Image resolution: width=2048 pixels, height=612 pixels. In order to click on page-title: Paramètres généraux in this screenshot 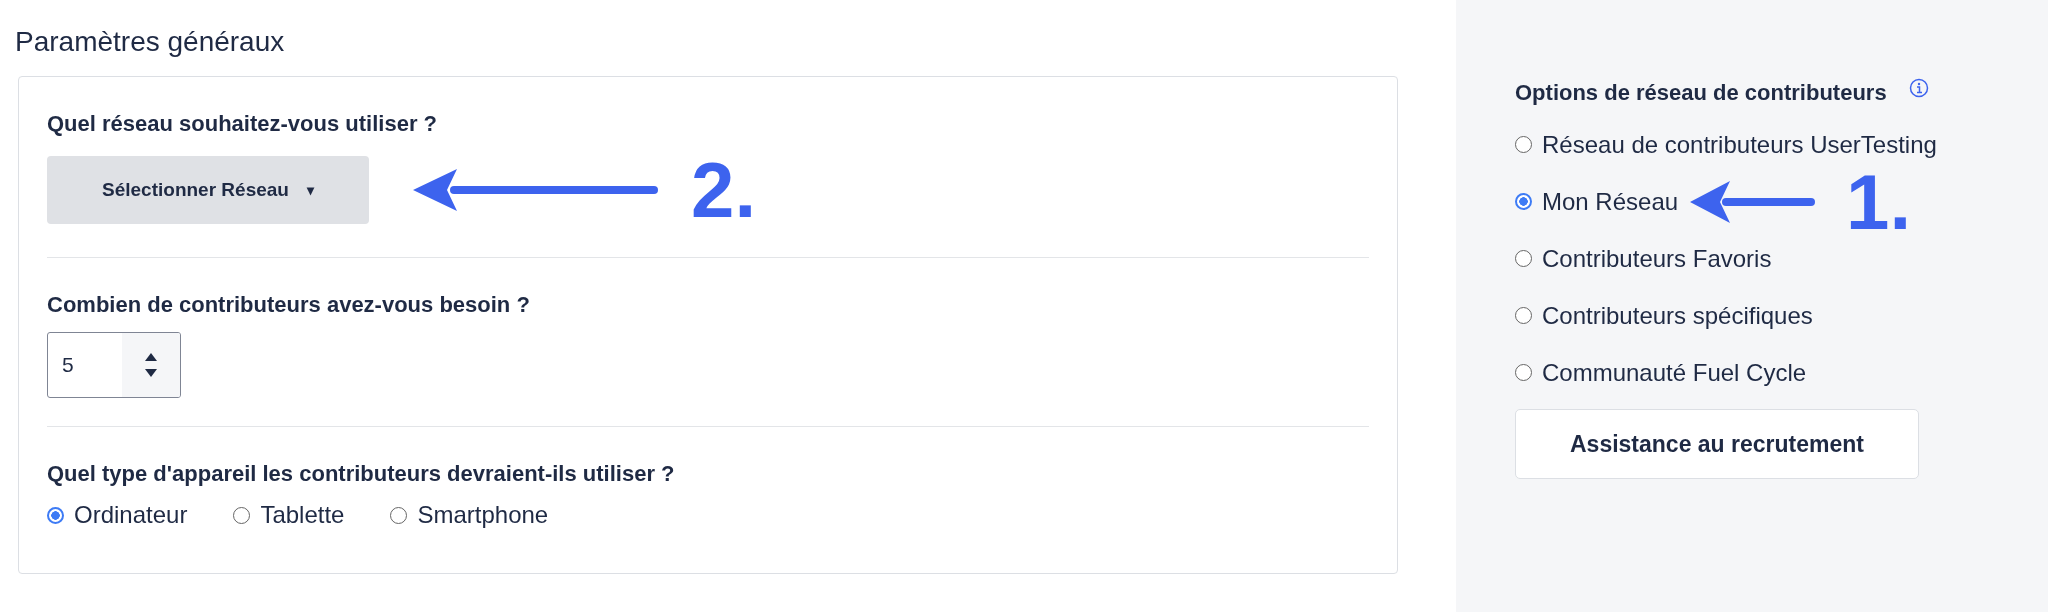, I will do `click(150, 42)`.